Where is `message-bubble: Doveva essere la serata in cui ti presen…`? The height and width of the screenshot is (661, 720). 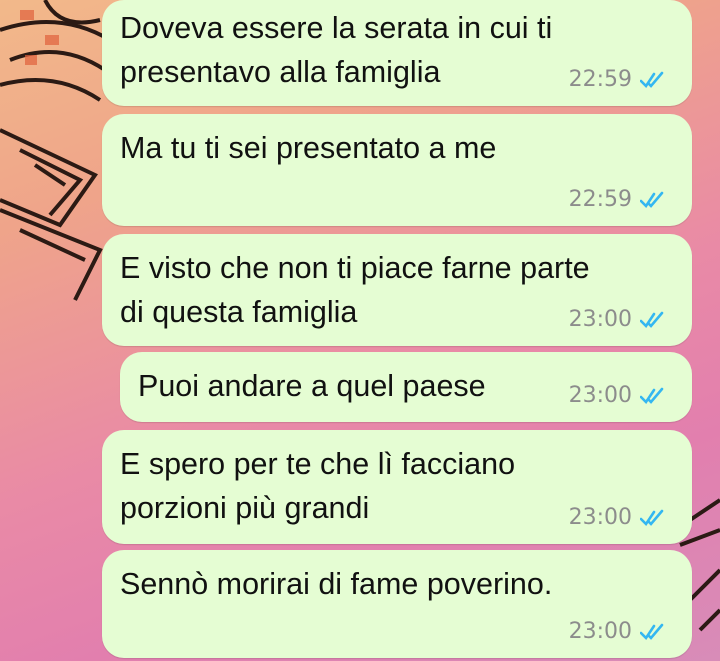
message-bubble: Doveva essere la serata in cui ti presen… is located at coordinates (397, 53).